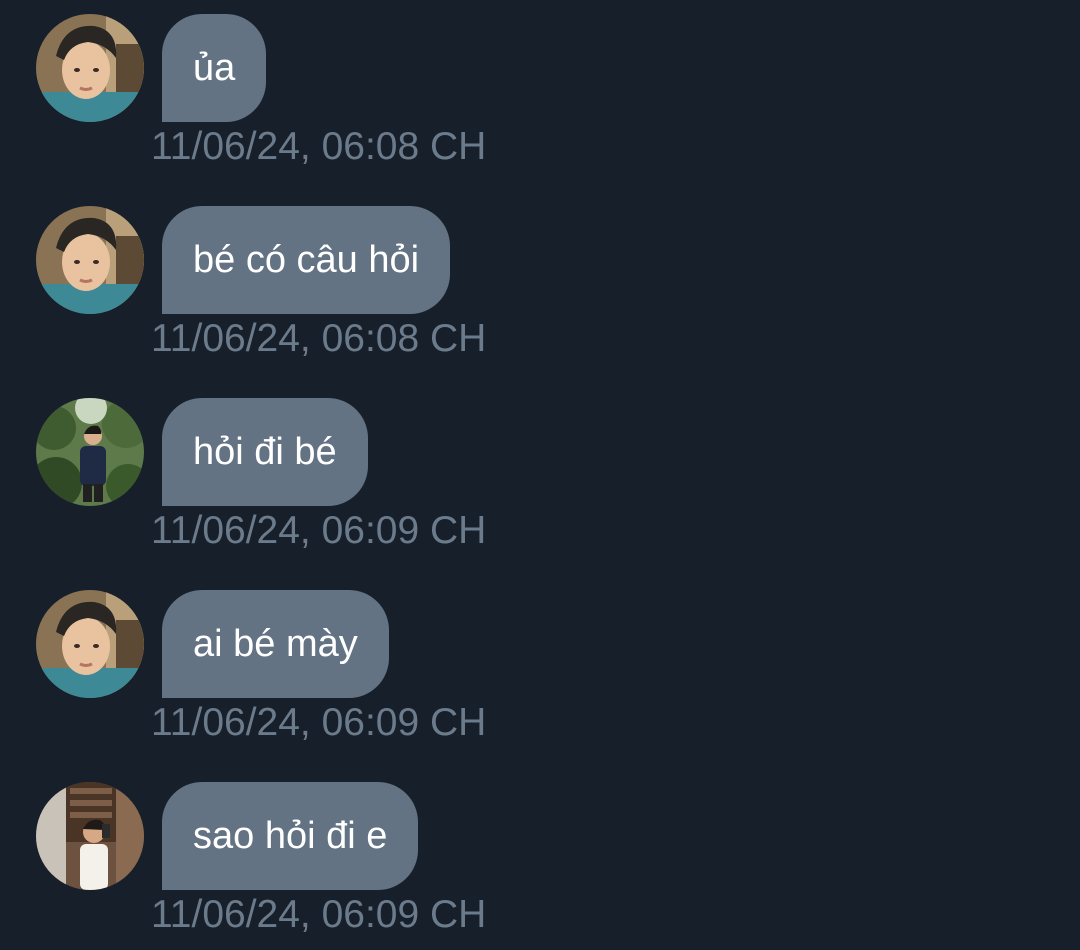  Describe the element at coordinates (265, 452) in the screenshot. I see `message-bubble: hỏi đi bé` at that location.